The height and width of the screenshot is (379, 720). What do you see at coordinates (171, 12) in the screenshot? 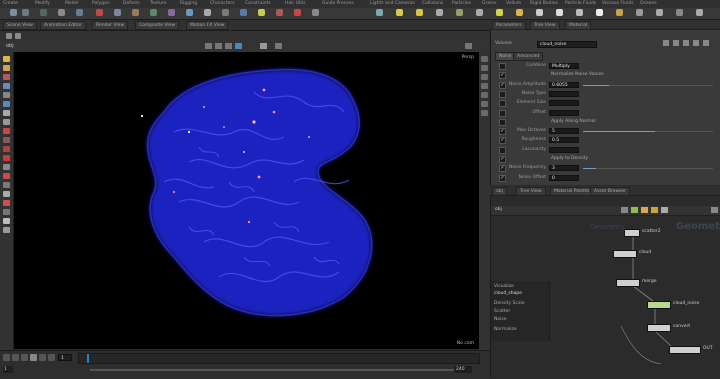
I see `path-tool-icon` at bounding box center [171, 12].